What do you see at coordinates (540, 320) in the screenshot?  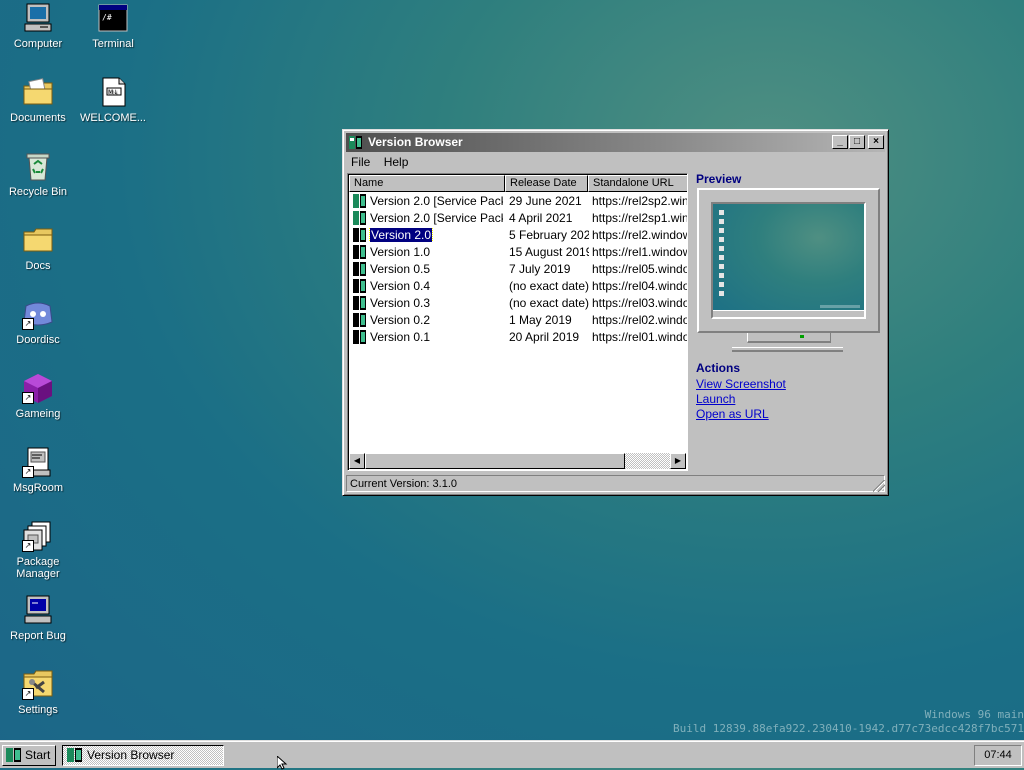 I see `row-release-date: 1 May 2019` at bounding box center [540, 320].